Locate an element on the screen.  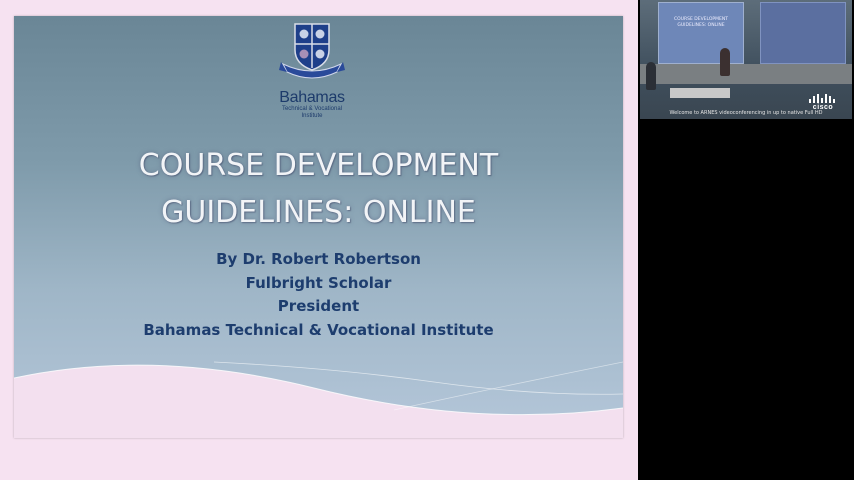
slide-title: COURSE DEVELOPMENT GUIDELINES: ONLINE is located at coordinates (318, 189).